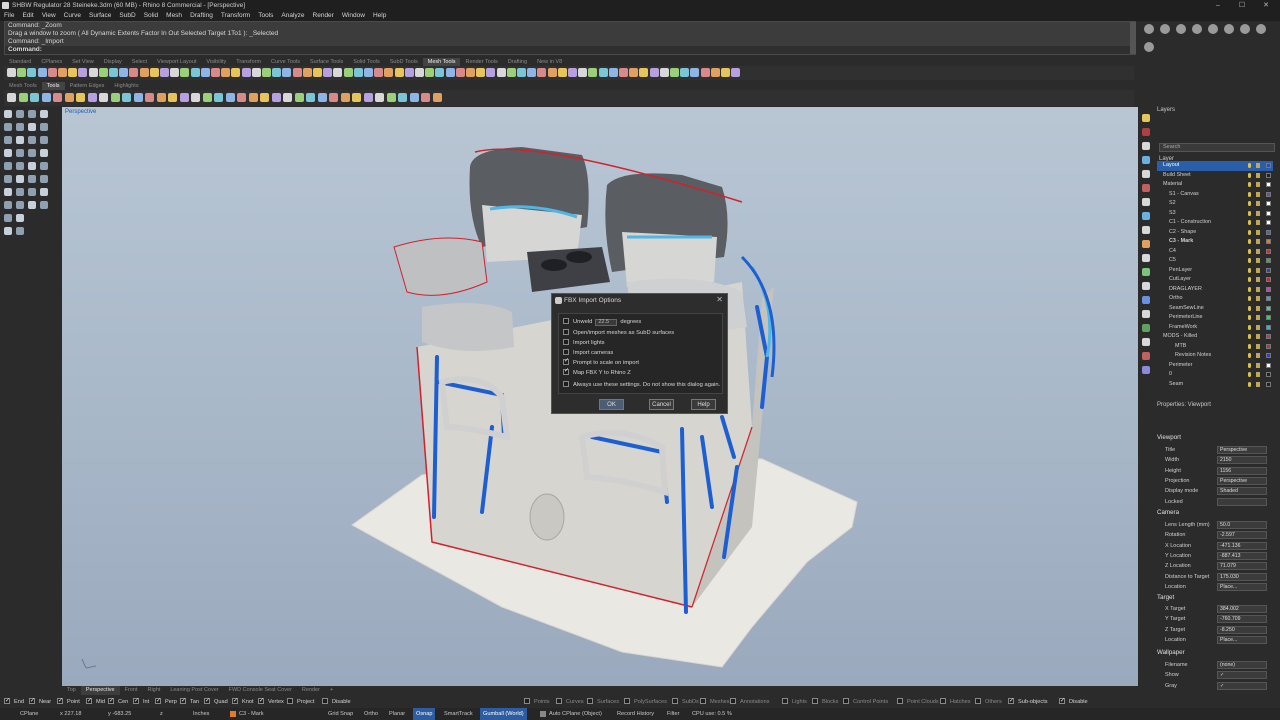 The height and width of the screenshot is (720, 1280). I want to click on settings-gear-icon, so click(1196, 29).